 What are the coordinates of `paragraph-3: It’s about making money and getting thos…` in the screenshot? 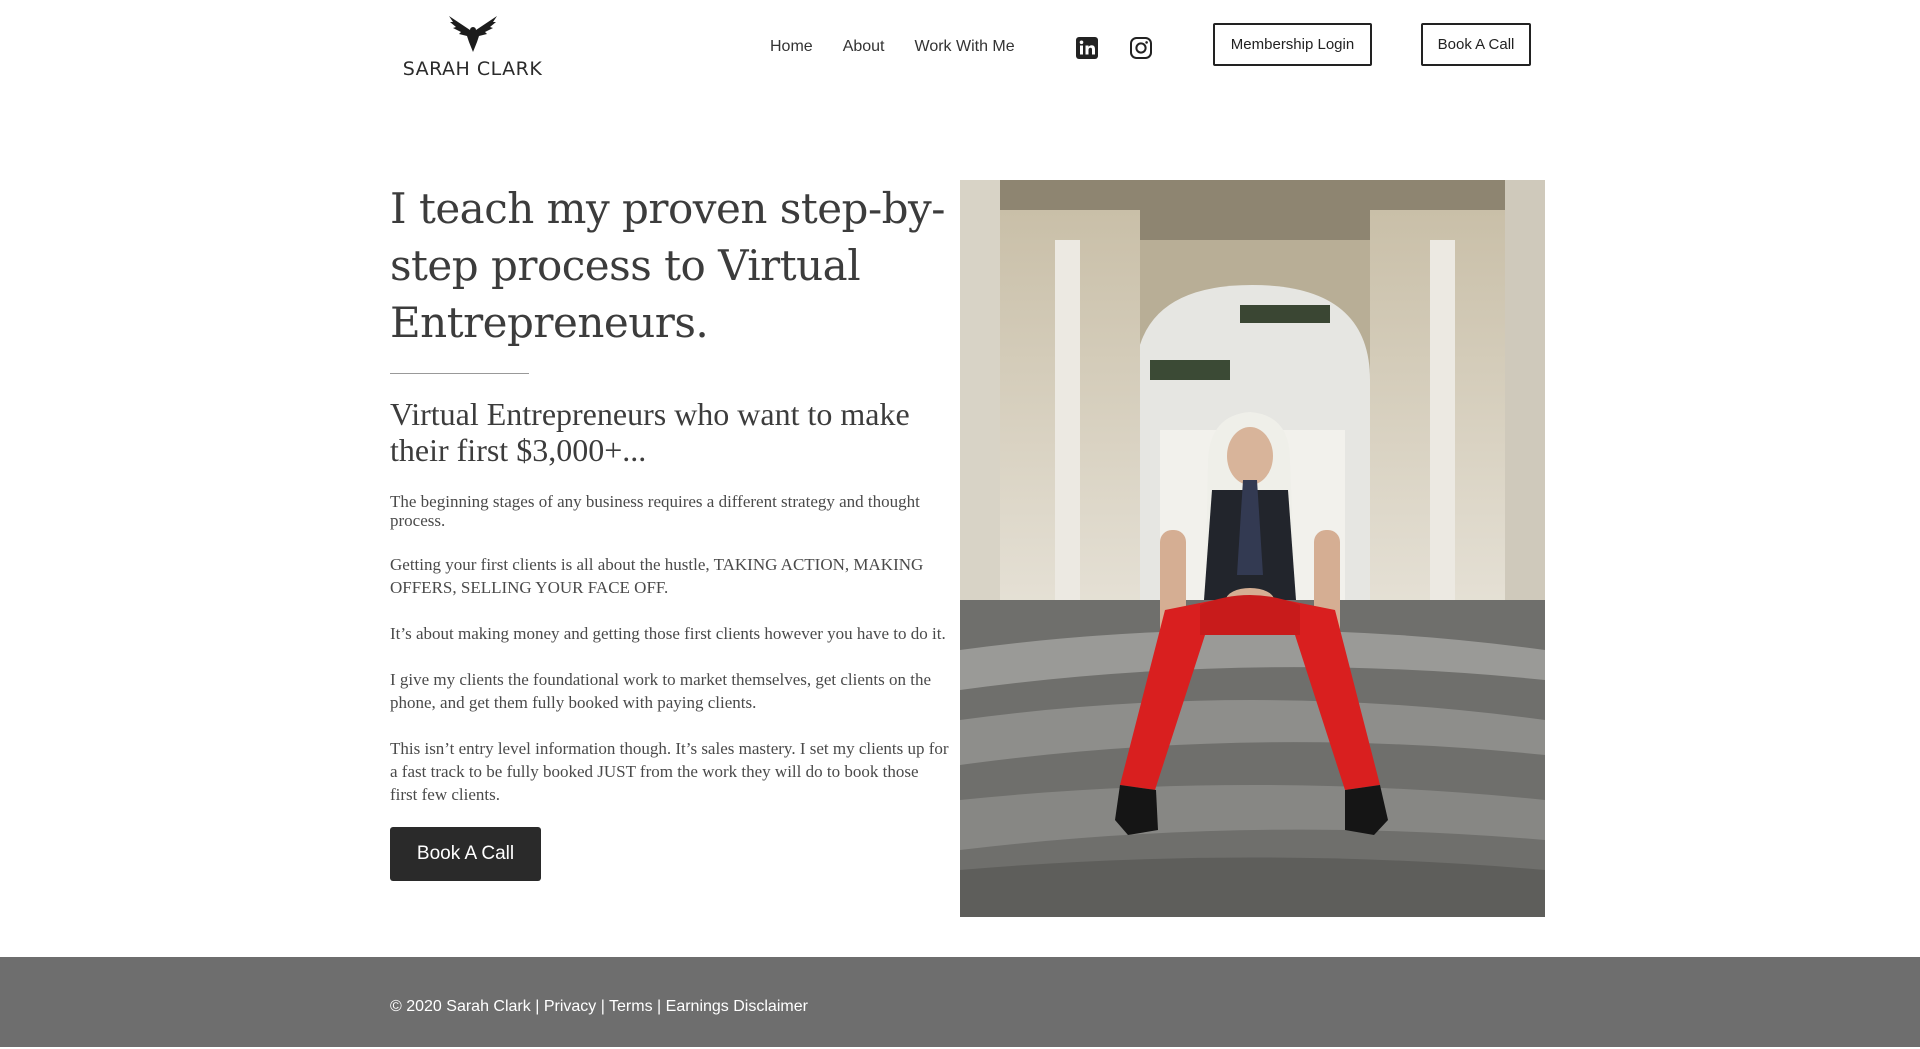 It's located at (668, 633).